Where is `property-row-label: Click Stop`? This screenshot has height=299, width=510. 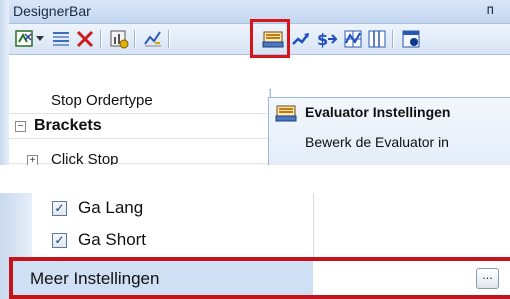 property-row-label: Click Stop is located at coordinates (85, 158).